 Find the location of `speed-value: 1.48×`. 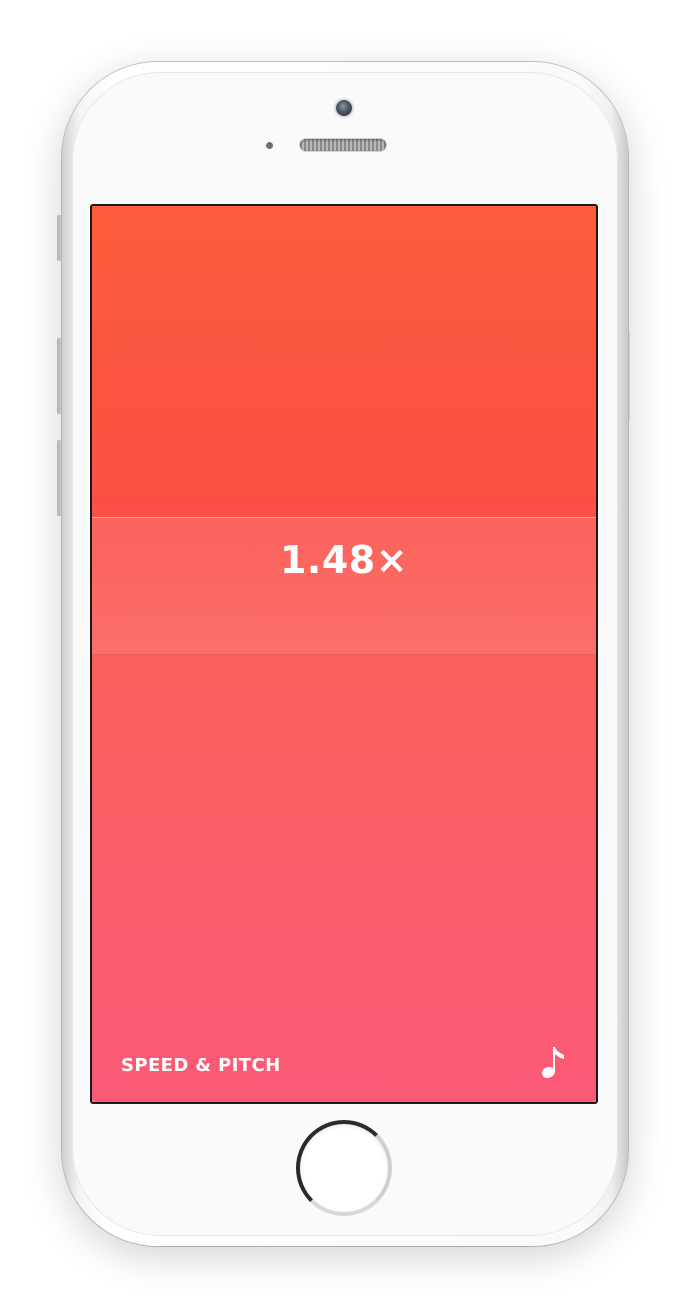

speed-value: 1.48× is located at coordinates (344, 560).